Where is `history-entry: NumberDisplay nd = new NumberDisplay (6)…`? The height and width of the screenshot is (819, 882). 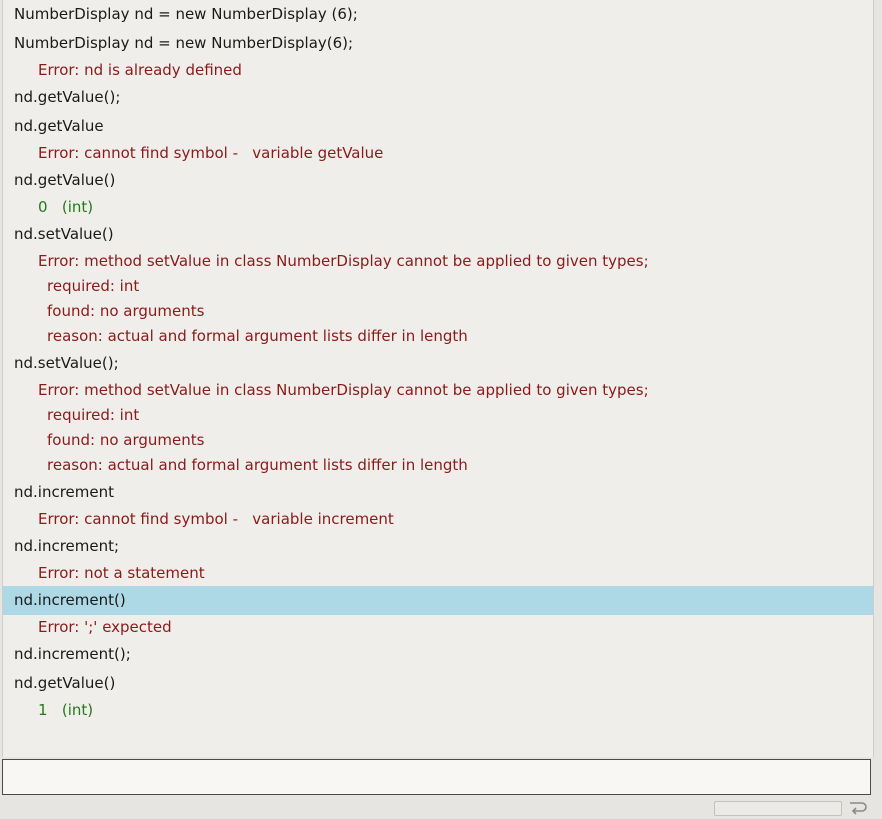 history-entry: NumberDisplay nd = new NumberDisplay (6)… is located at coordinates (438, 14).